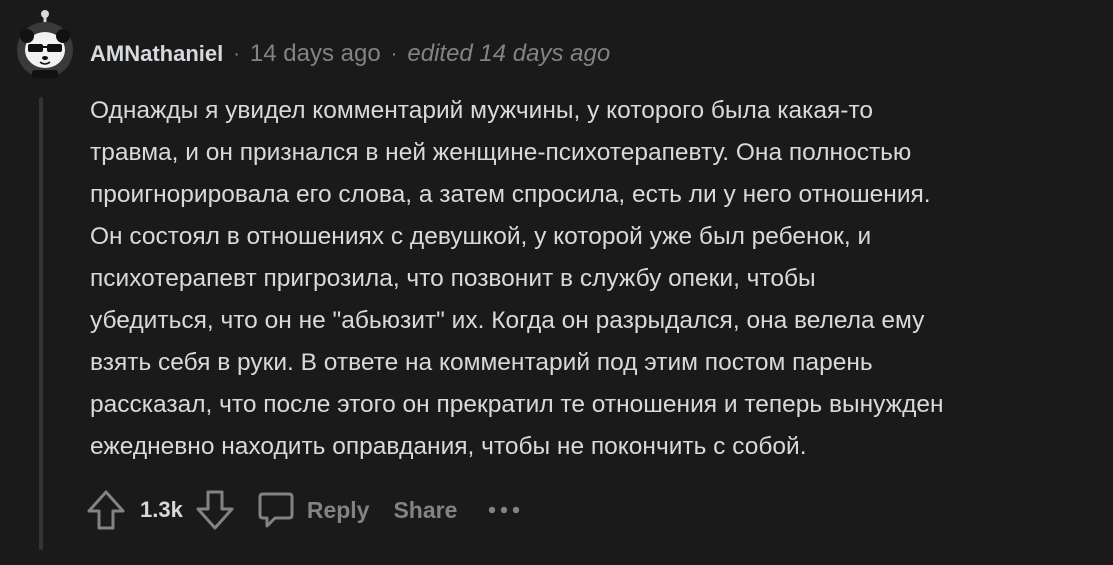  I want to click on reply-label: Reply, so click(338, 509).